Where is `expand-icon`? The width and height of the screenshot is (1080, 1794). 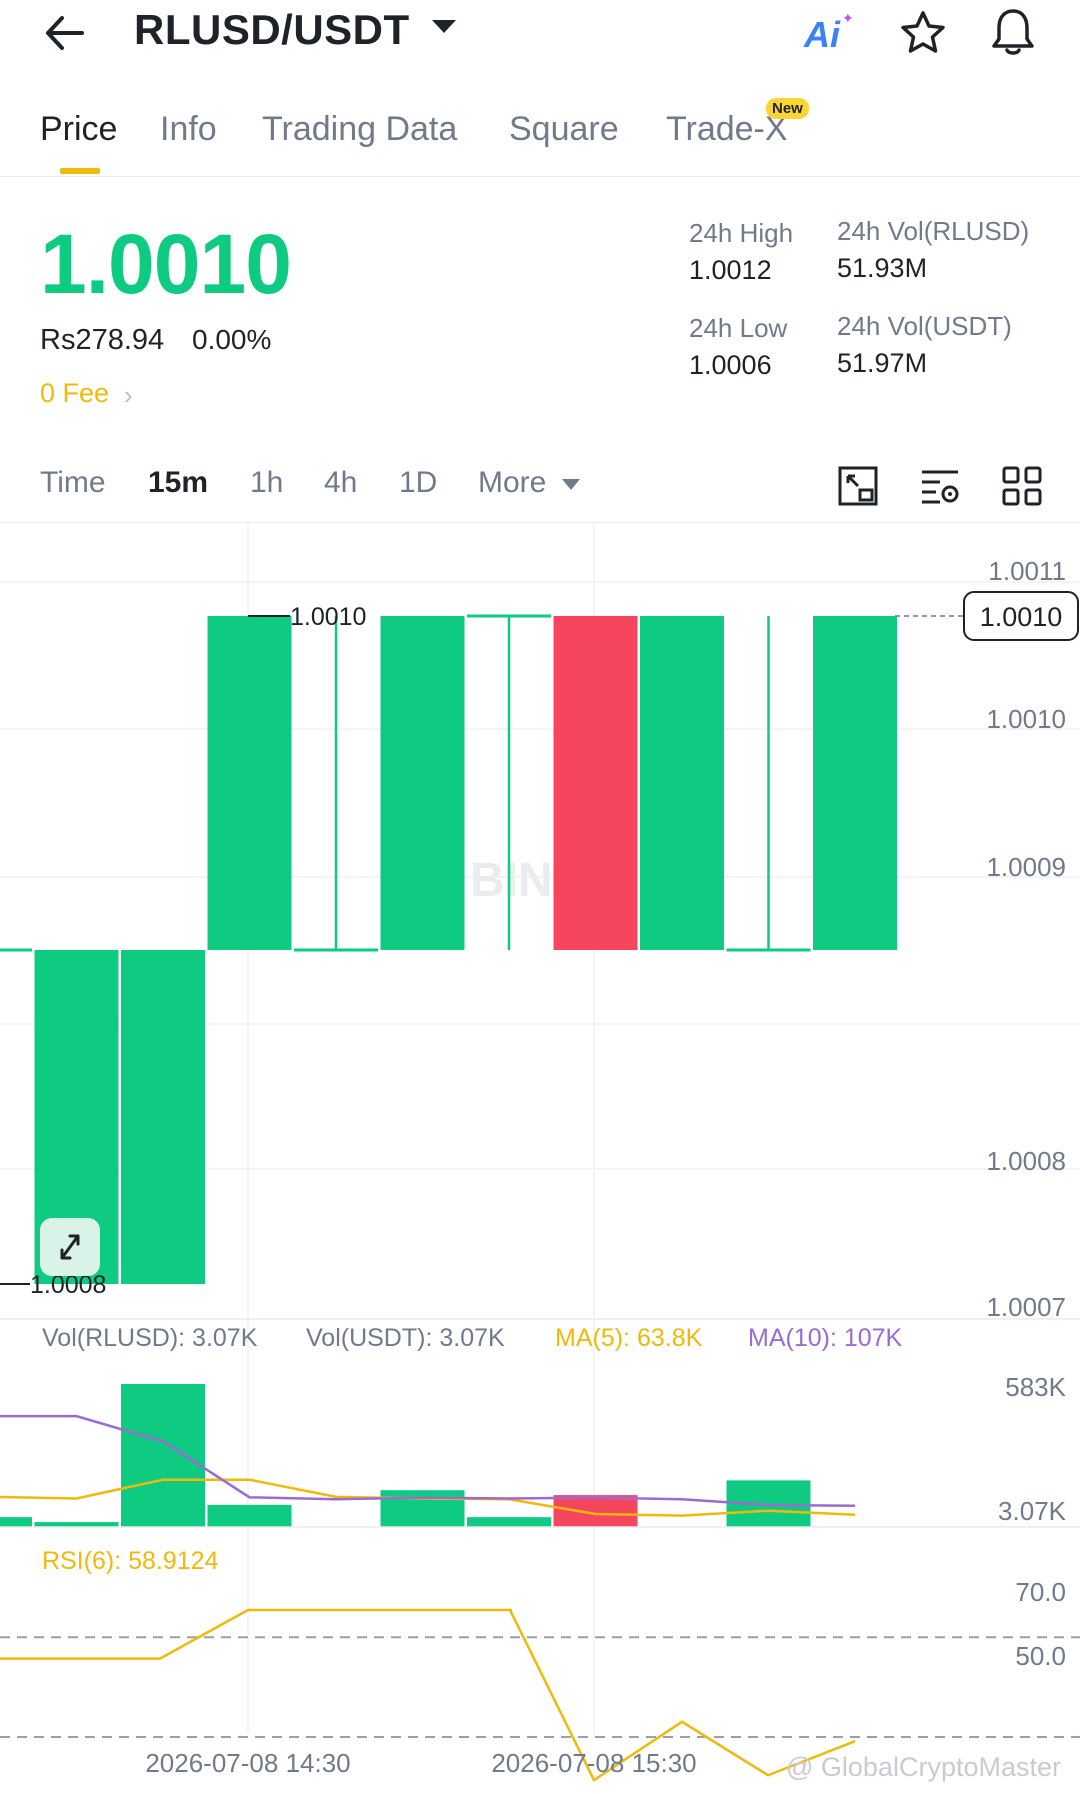
expand-icon is located at coordinates (70, 1247).